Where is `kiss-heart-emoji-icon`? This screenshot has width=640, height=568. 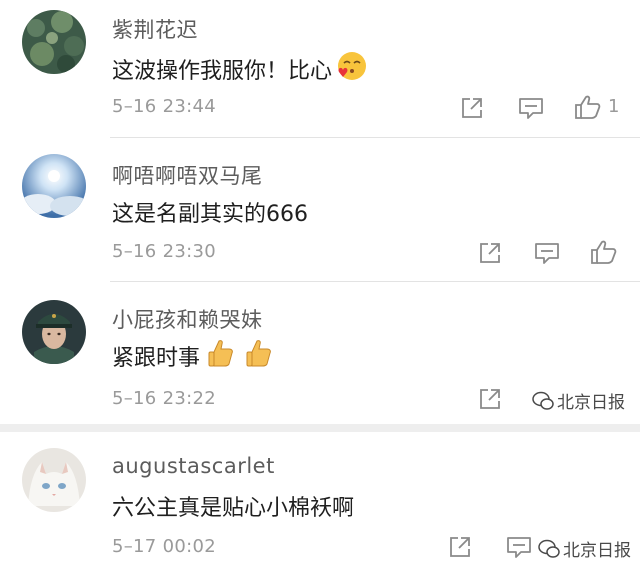 kiss-heart-emoji-icon is located at coordinates (352, 69).